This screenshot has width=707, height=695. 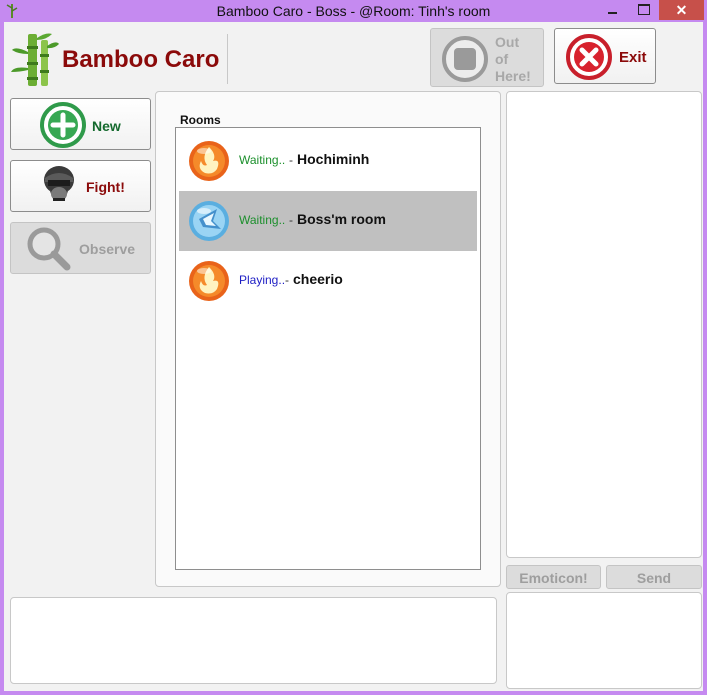 What do you see at coordinates (200, 120) in the screenshot?
I see `rooms-title: Rooms` at bounding box center [200, 120].